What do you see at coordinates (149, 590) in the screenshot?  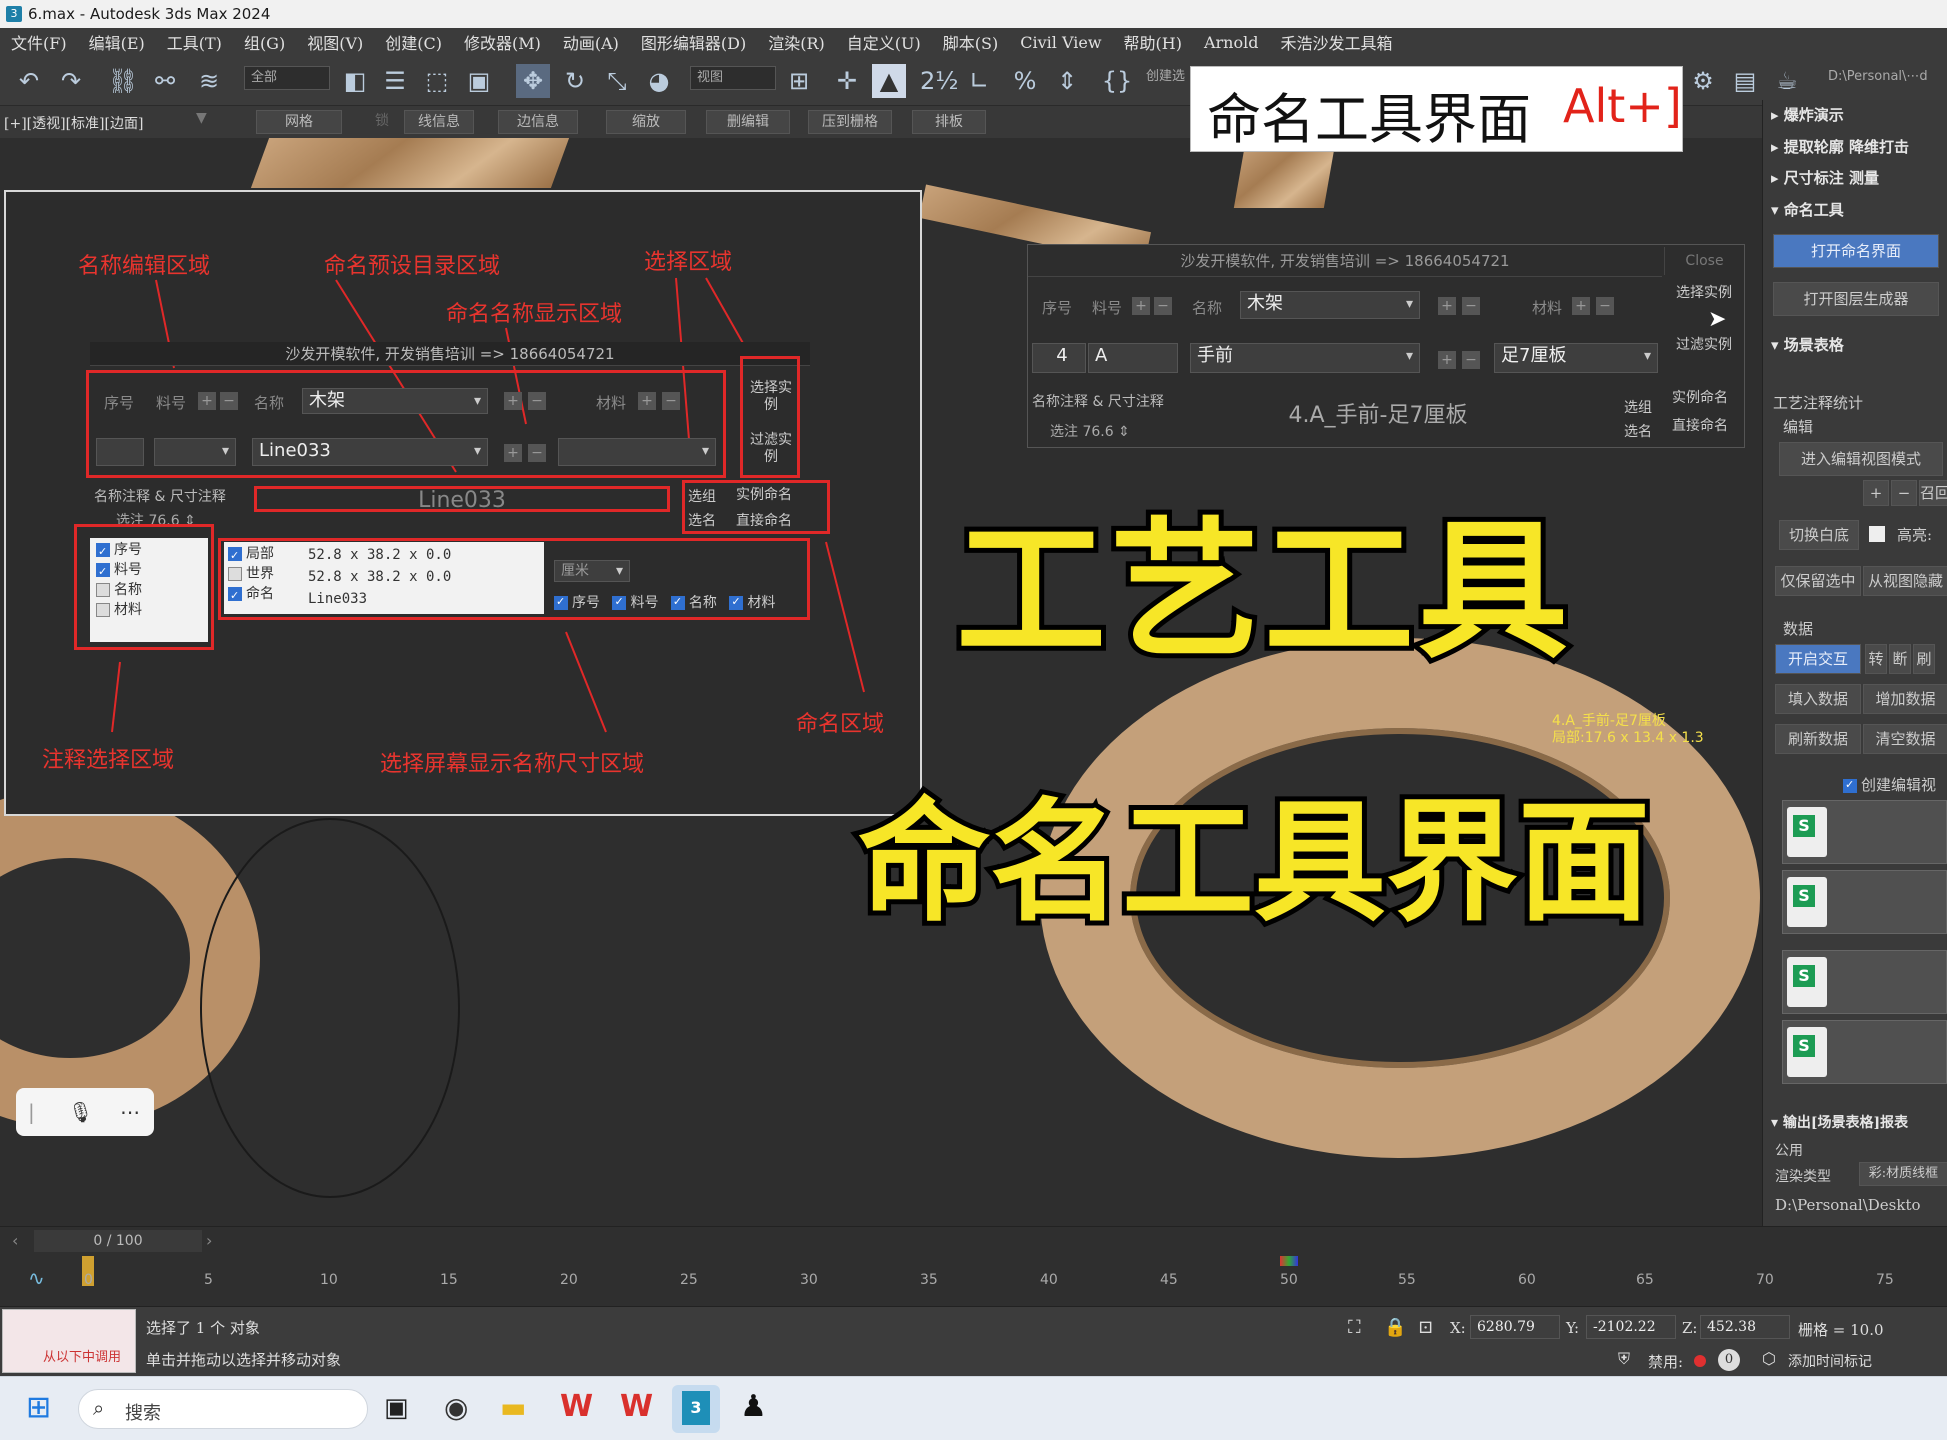 I see `check-name: 名称` at bounding box center [149, 590].